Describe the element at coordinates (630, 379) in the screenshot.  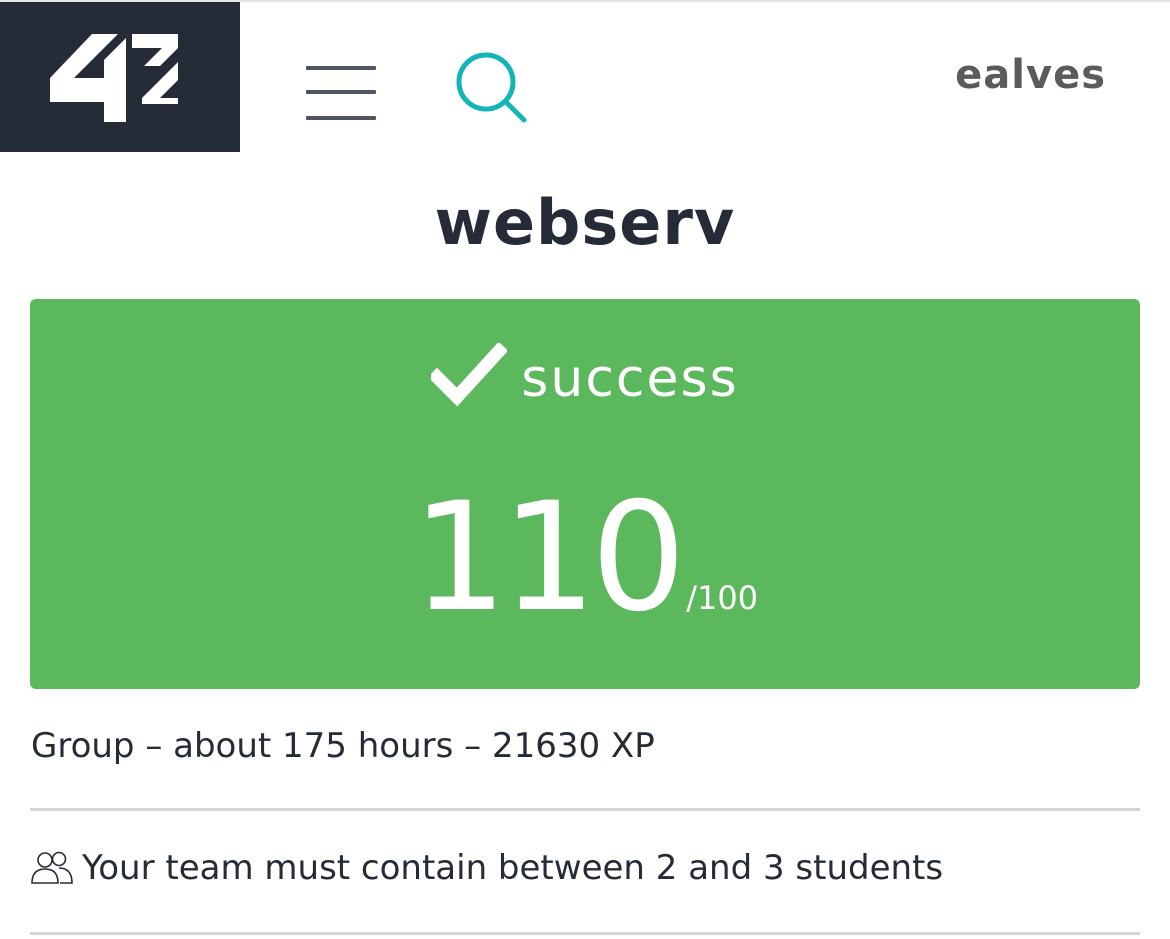
I see `status-label: success` at that location.